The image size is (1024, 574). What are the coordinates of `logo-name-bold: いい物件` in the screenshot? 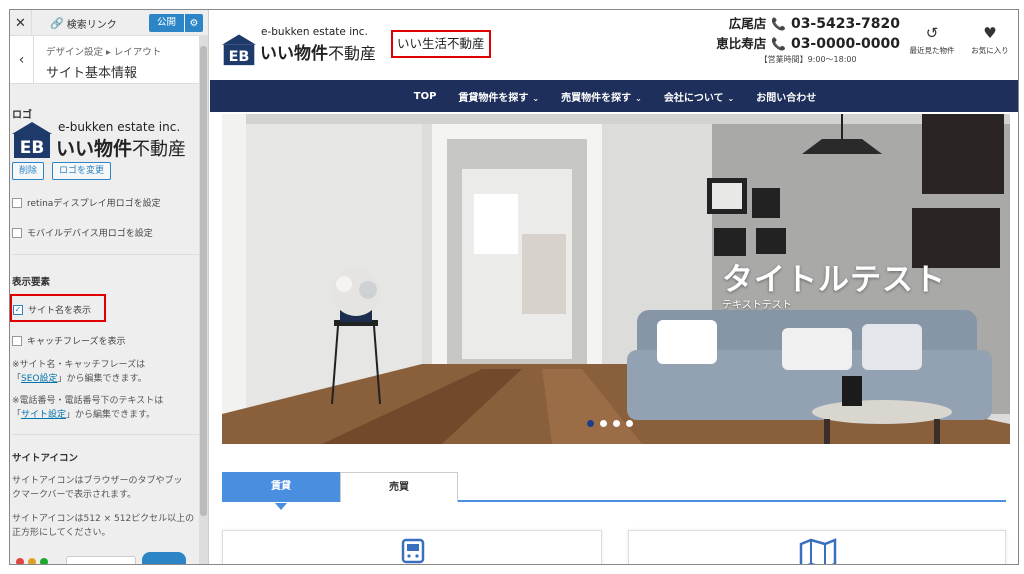 It's located at (94, 149).